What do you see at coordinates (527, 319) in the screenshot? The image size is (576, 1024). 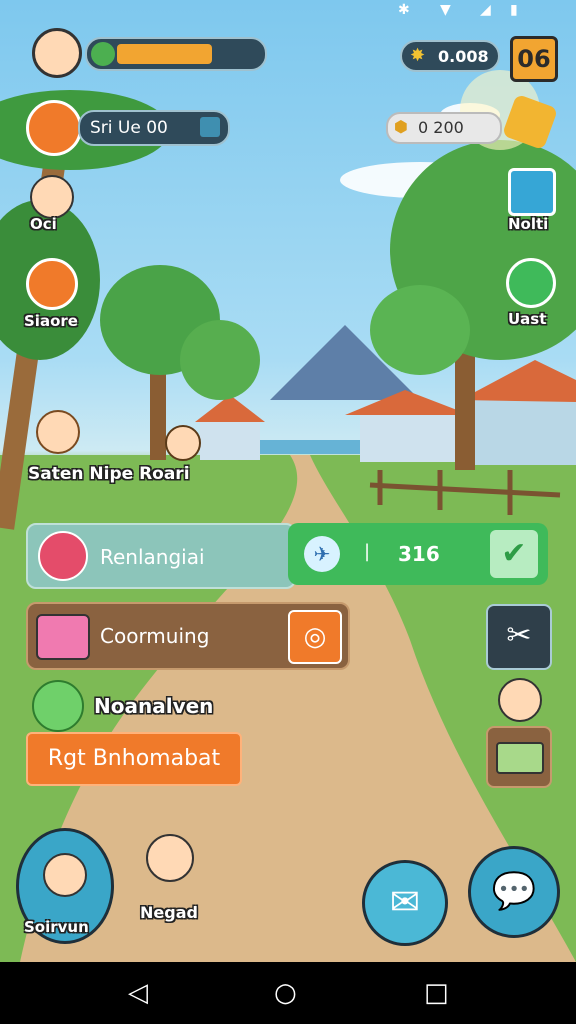 I see `right-menu-label-2: Uast` at bounding box center [527, 319].